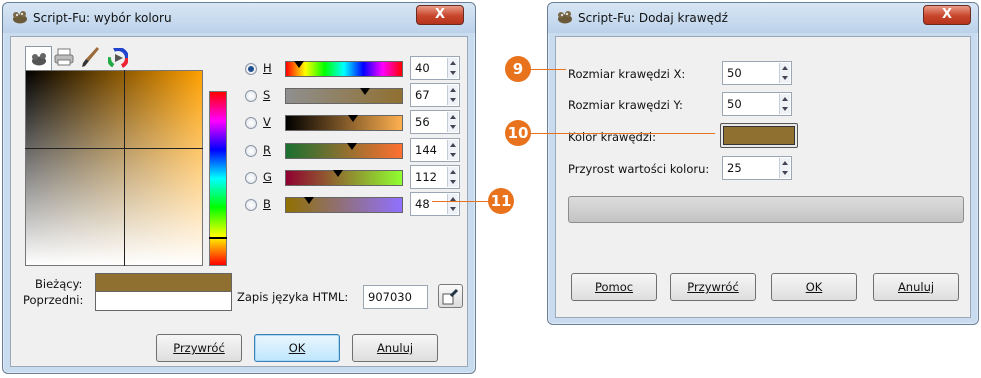 The width and height of the screenshot is (981, 378). What do you see at coordinates (625, 105) in the screenshot?
I see `border-size-y-label: Rozmiar krawędzi Y:` at bounding box center [625, 105].